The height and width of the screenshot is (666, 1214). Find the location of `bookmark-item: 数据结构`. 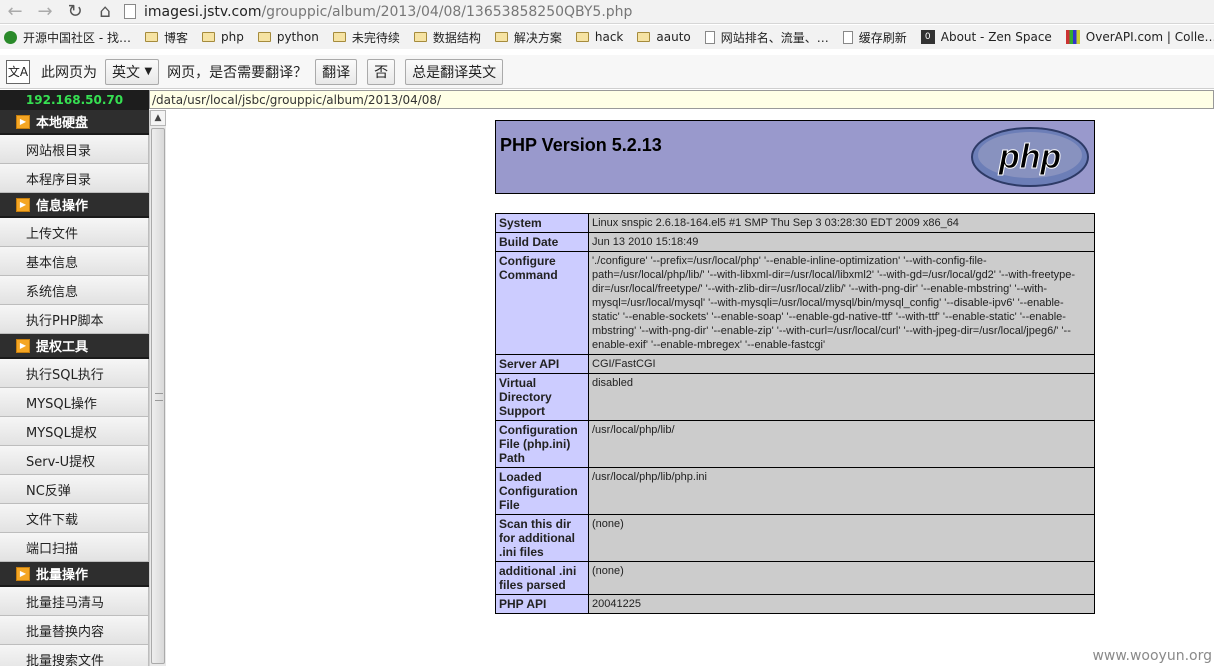

bookmark-item: 数据结构 is located at coordinates (447, 37).